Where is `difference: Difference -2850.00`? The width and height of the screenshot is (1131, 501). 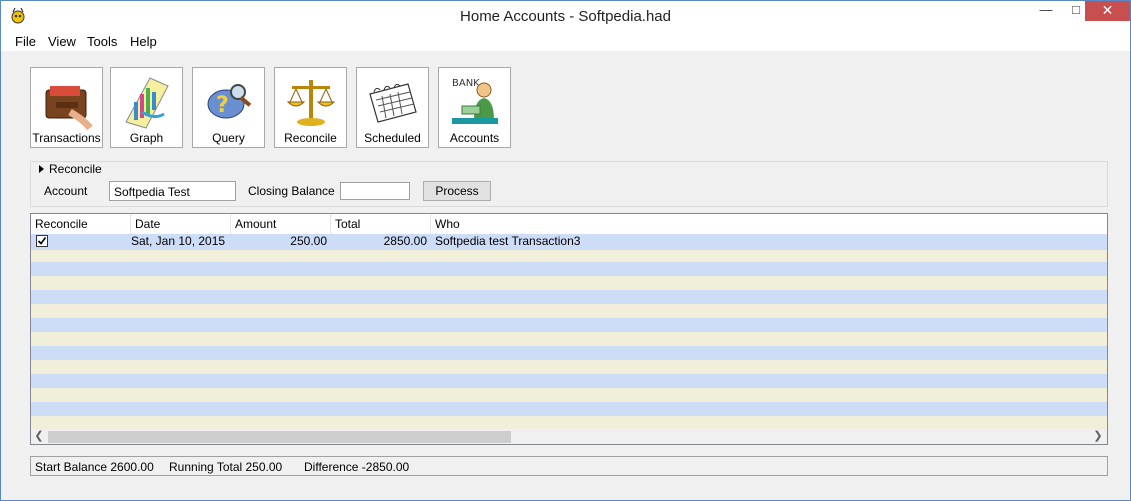 difference: Difference -2850.00 is located at coordinates (357, 467).